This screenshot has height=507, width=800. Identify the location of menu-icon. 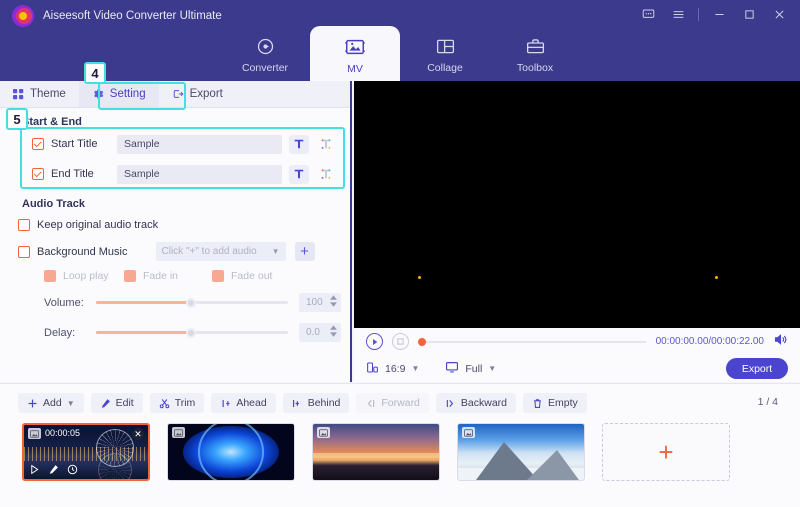
(678, 14).